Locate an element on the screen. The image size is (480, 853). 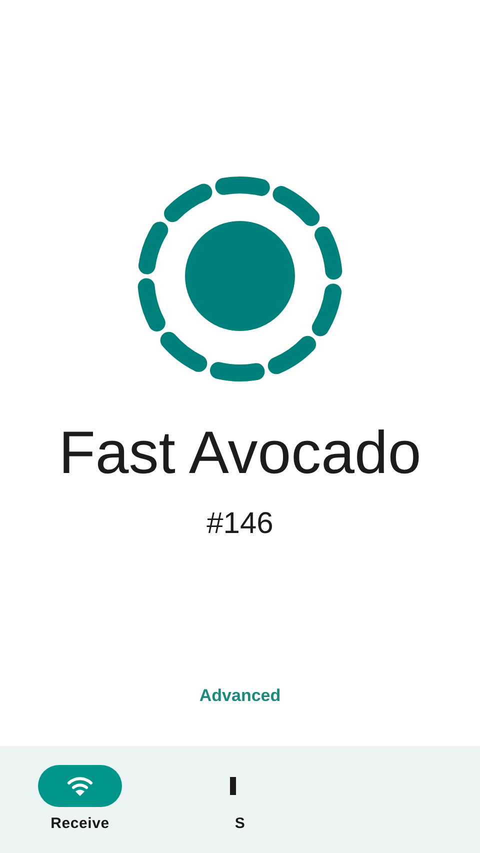
advanced-link: Advanced is located at coordinates (240, 696).